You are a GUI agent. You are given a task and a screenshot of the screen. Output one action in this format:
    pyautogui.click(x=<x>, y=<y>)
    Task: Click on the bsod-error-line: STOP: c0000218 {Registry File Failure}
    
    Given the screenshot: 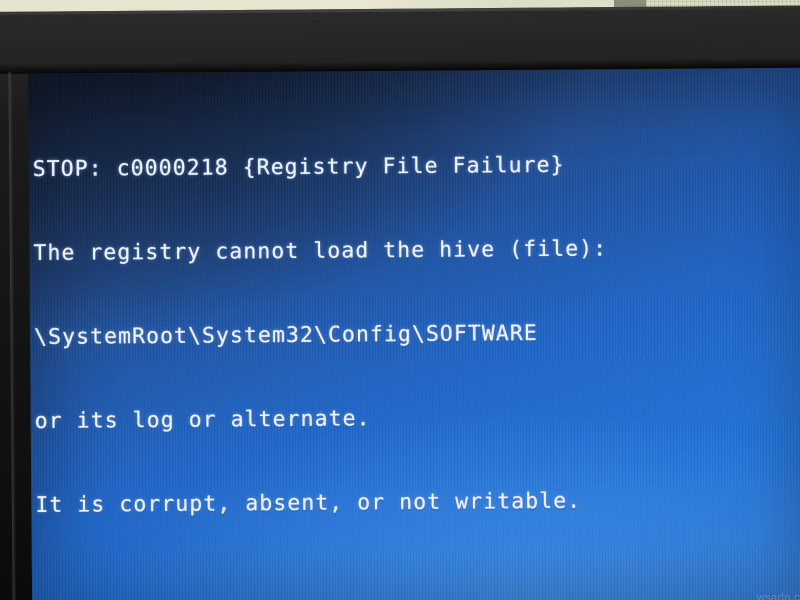 What is the action you would take?
    pyautogui.click(x=298, y=167)
    